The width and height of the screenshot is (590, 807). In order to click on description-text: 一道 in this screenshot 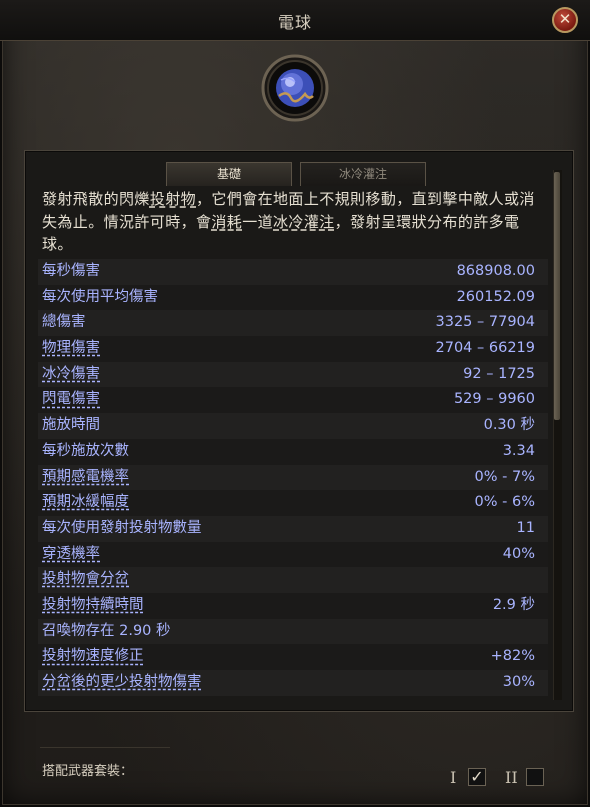, I will do `click(258, 221)`.